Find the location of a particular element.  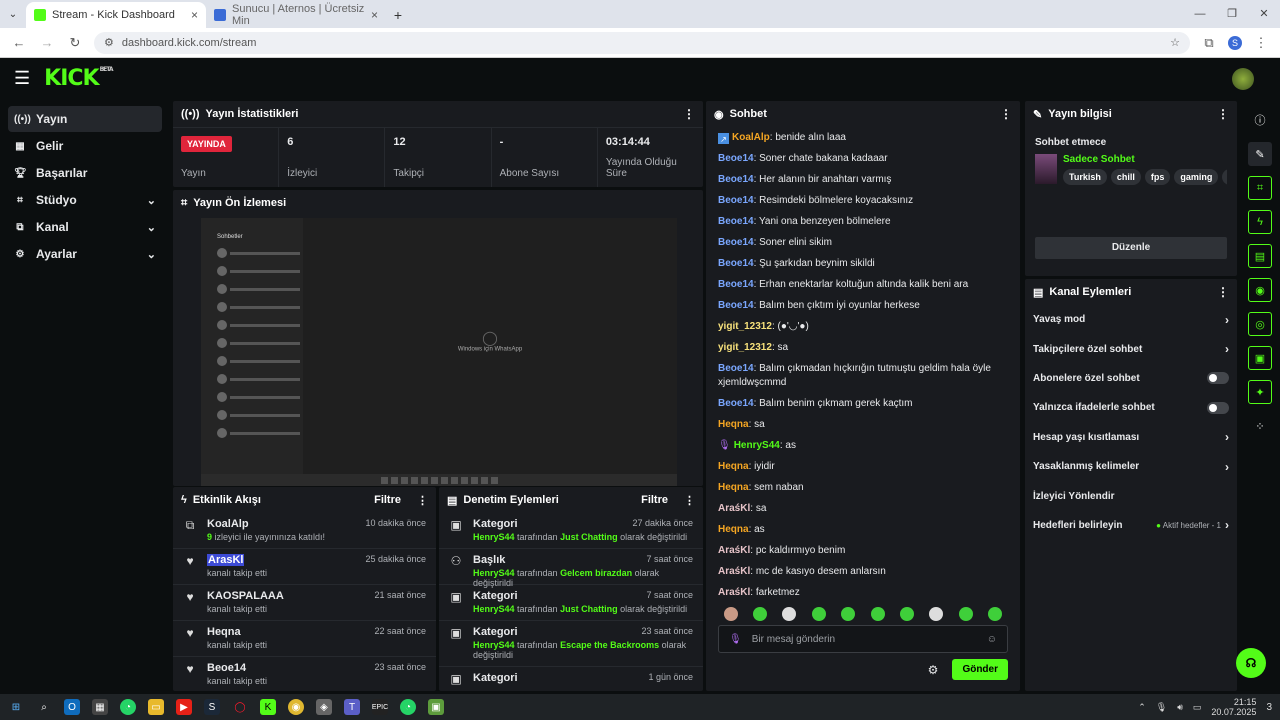

tab-kick-dashboard: Stream - Kick Dashboard × is located at coordinates (116, 15).